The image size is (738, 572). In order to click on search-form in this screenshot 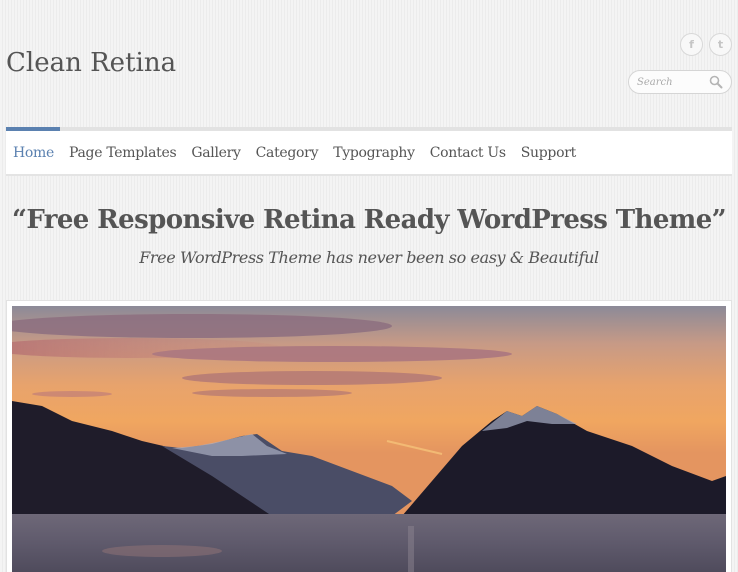, I will do `click(680, 82)`.